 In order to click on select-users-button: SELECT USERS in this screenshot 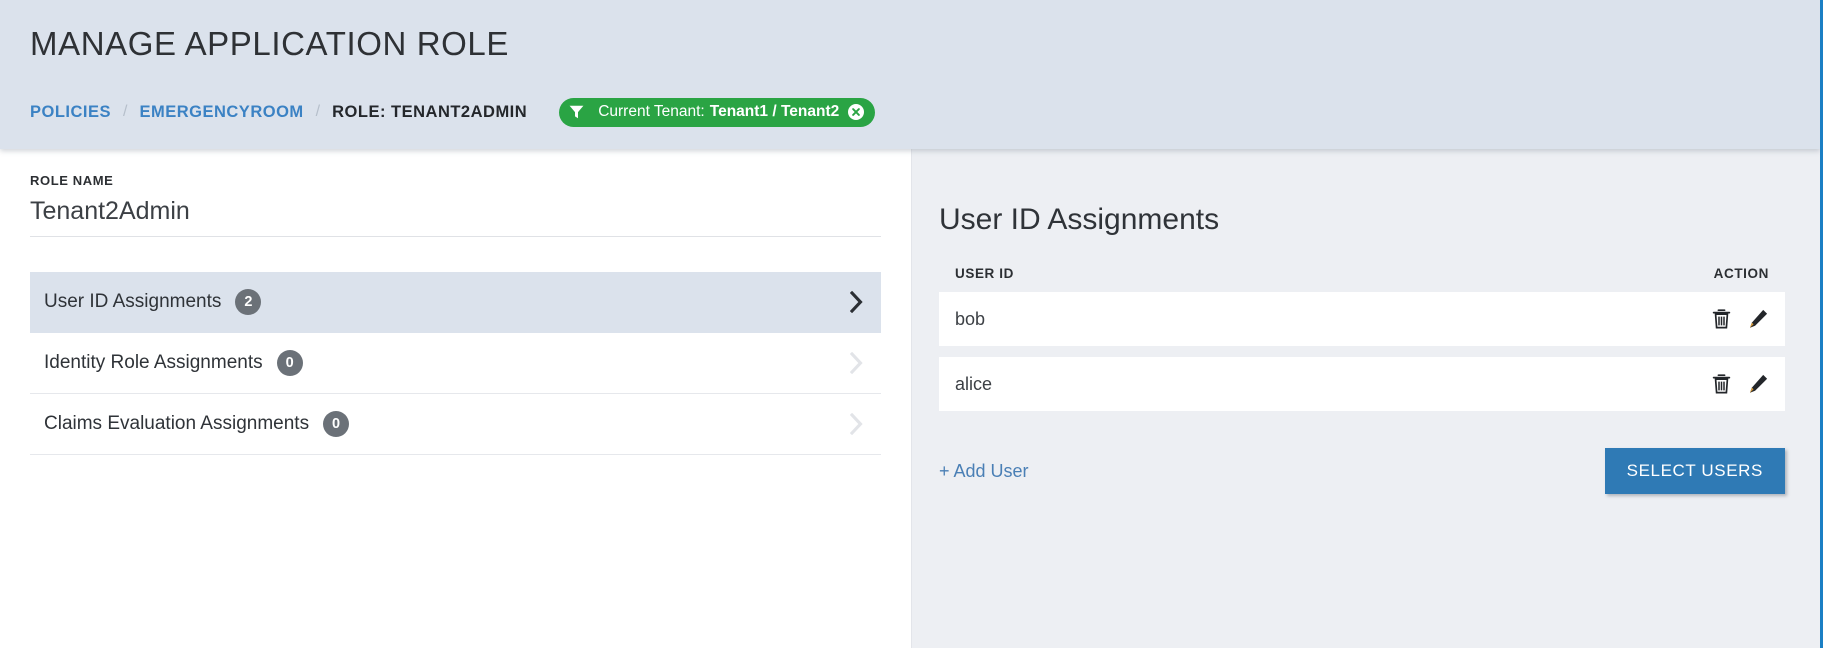, I will do `click(1694, 471)`.